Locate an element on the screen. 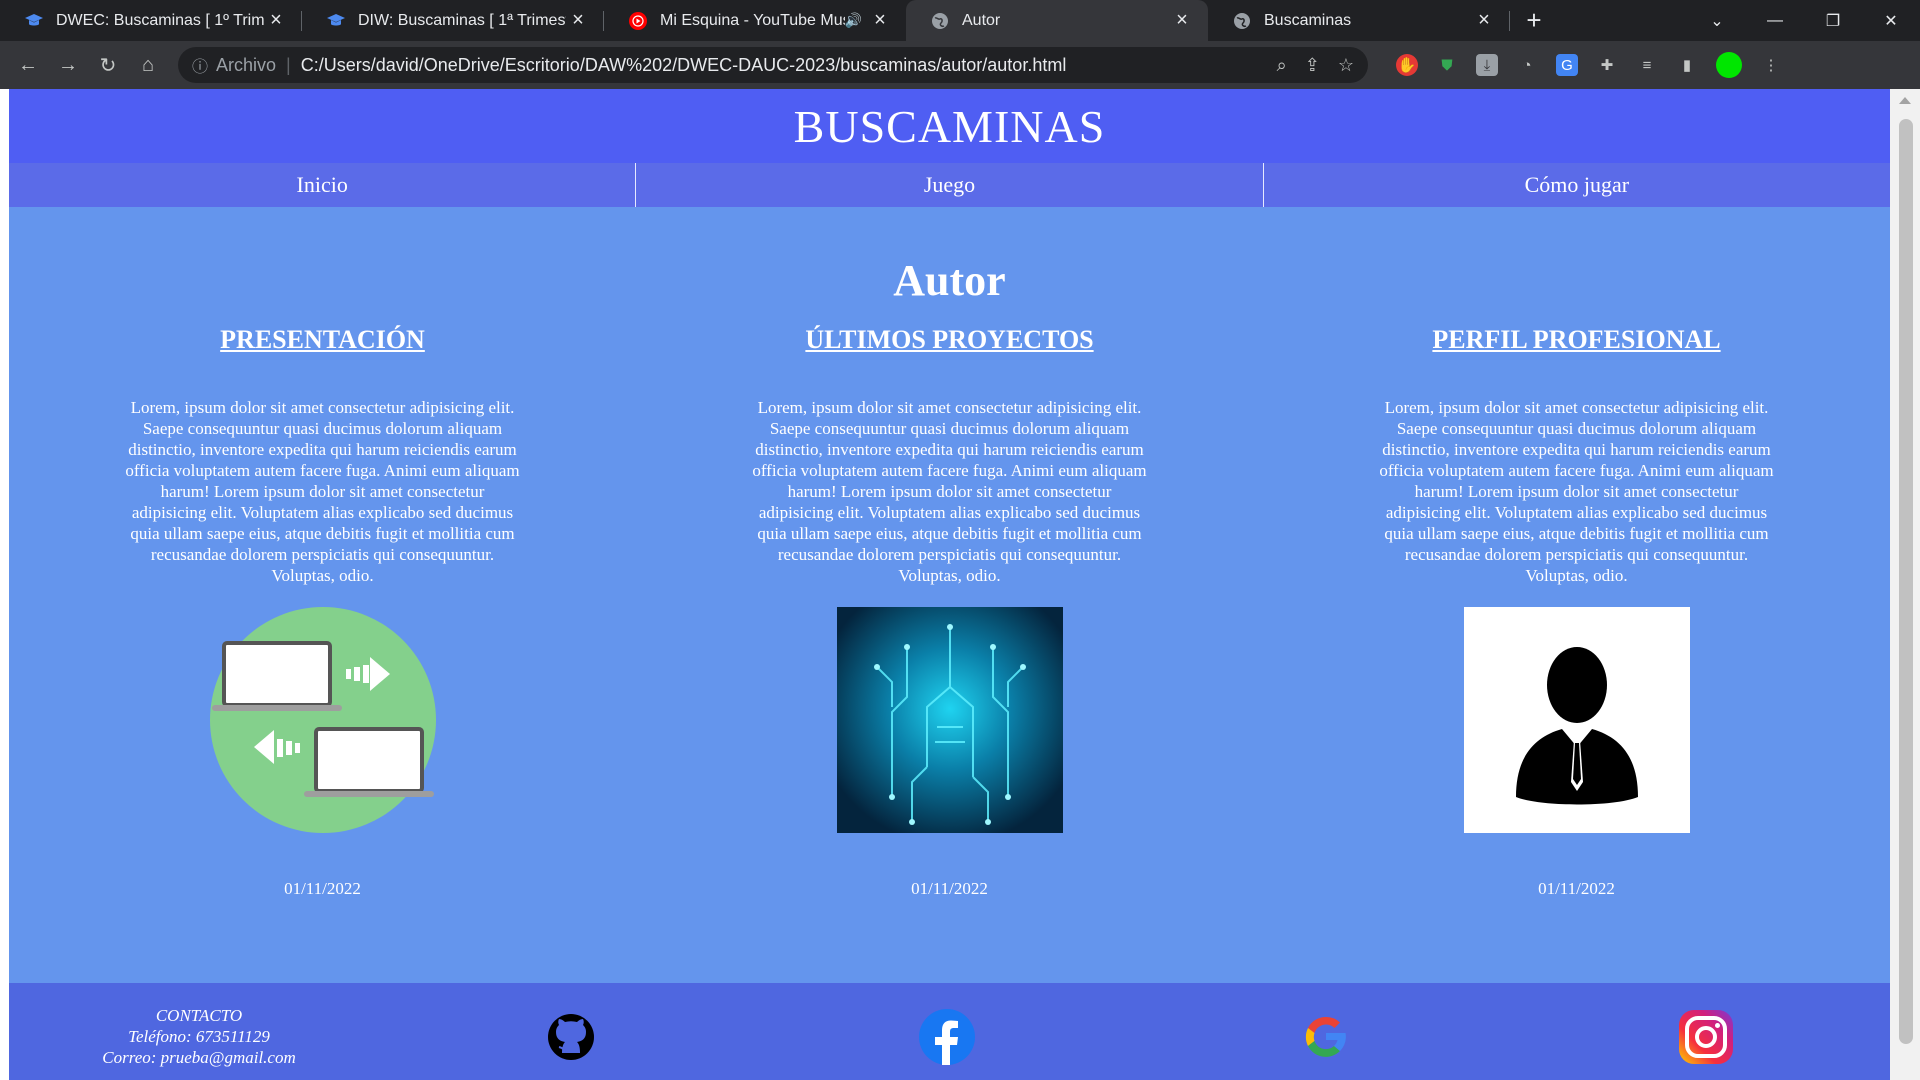 This screenshot has width=1920, height=1080. minimize-icon: — is located at coordinates (1775, 20).